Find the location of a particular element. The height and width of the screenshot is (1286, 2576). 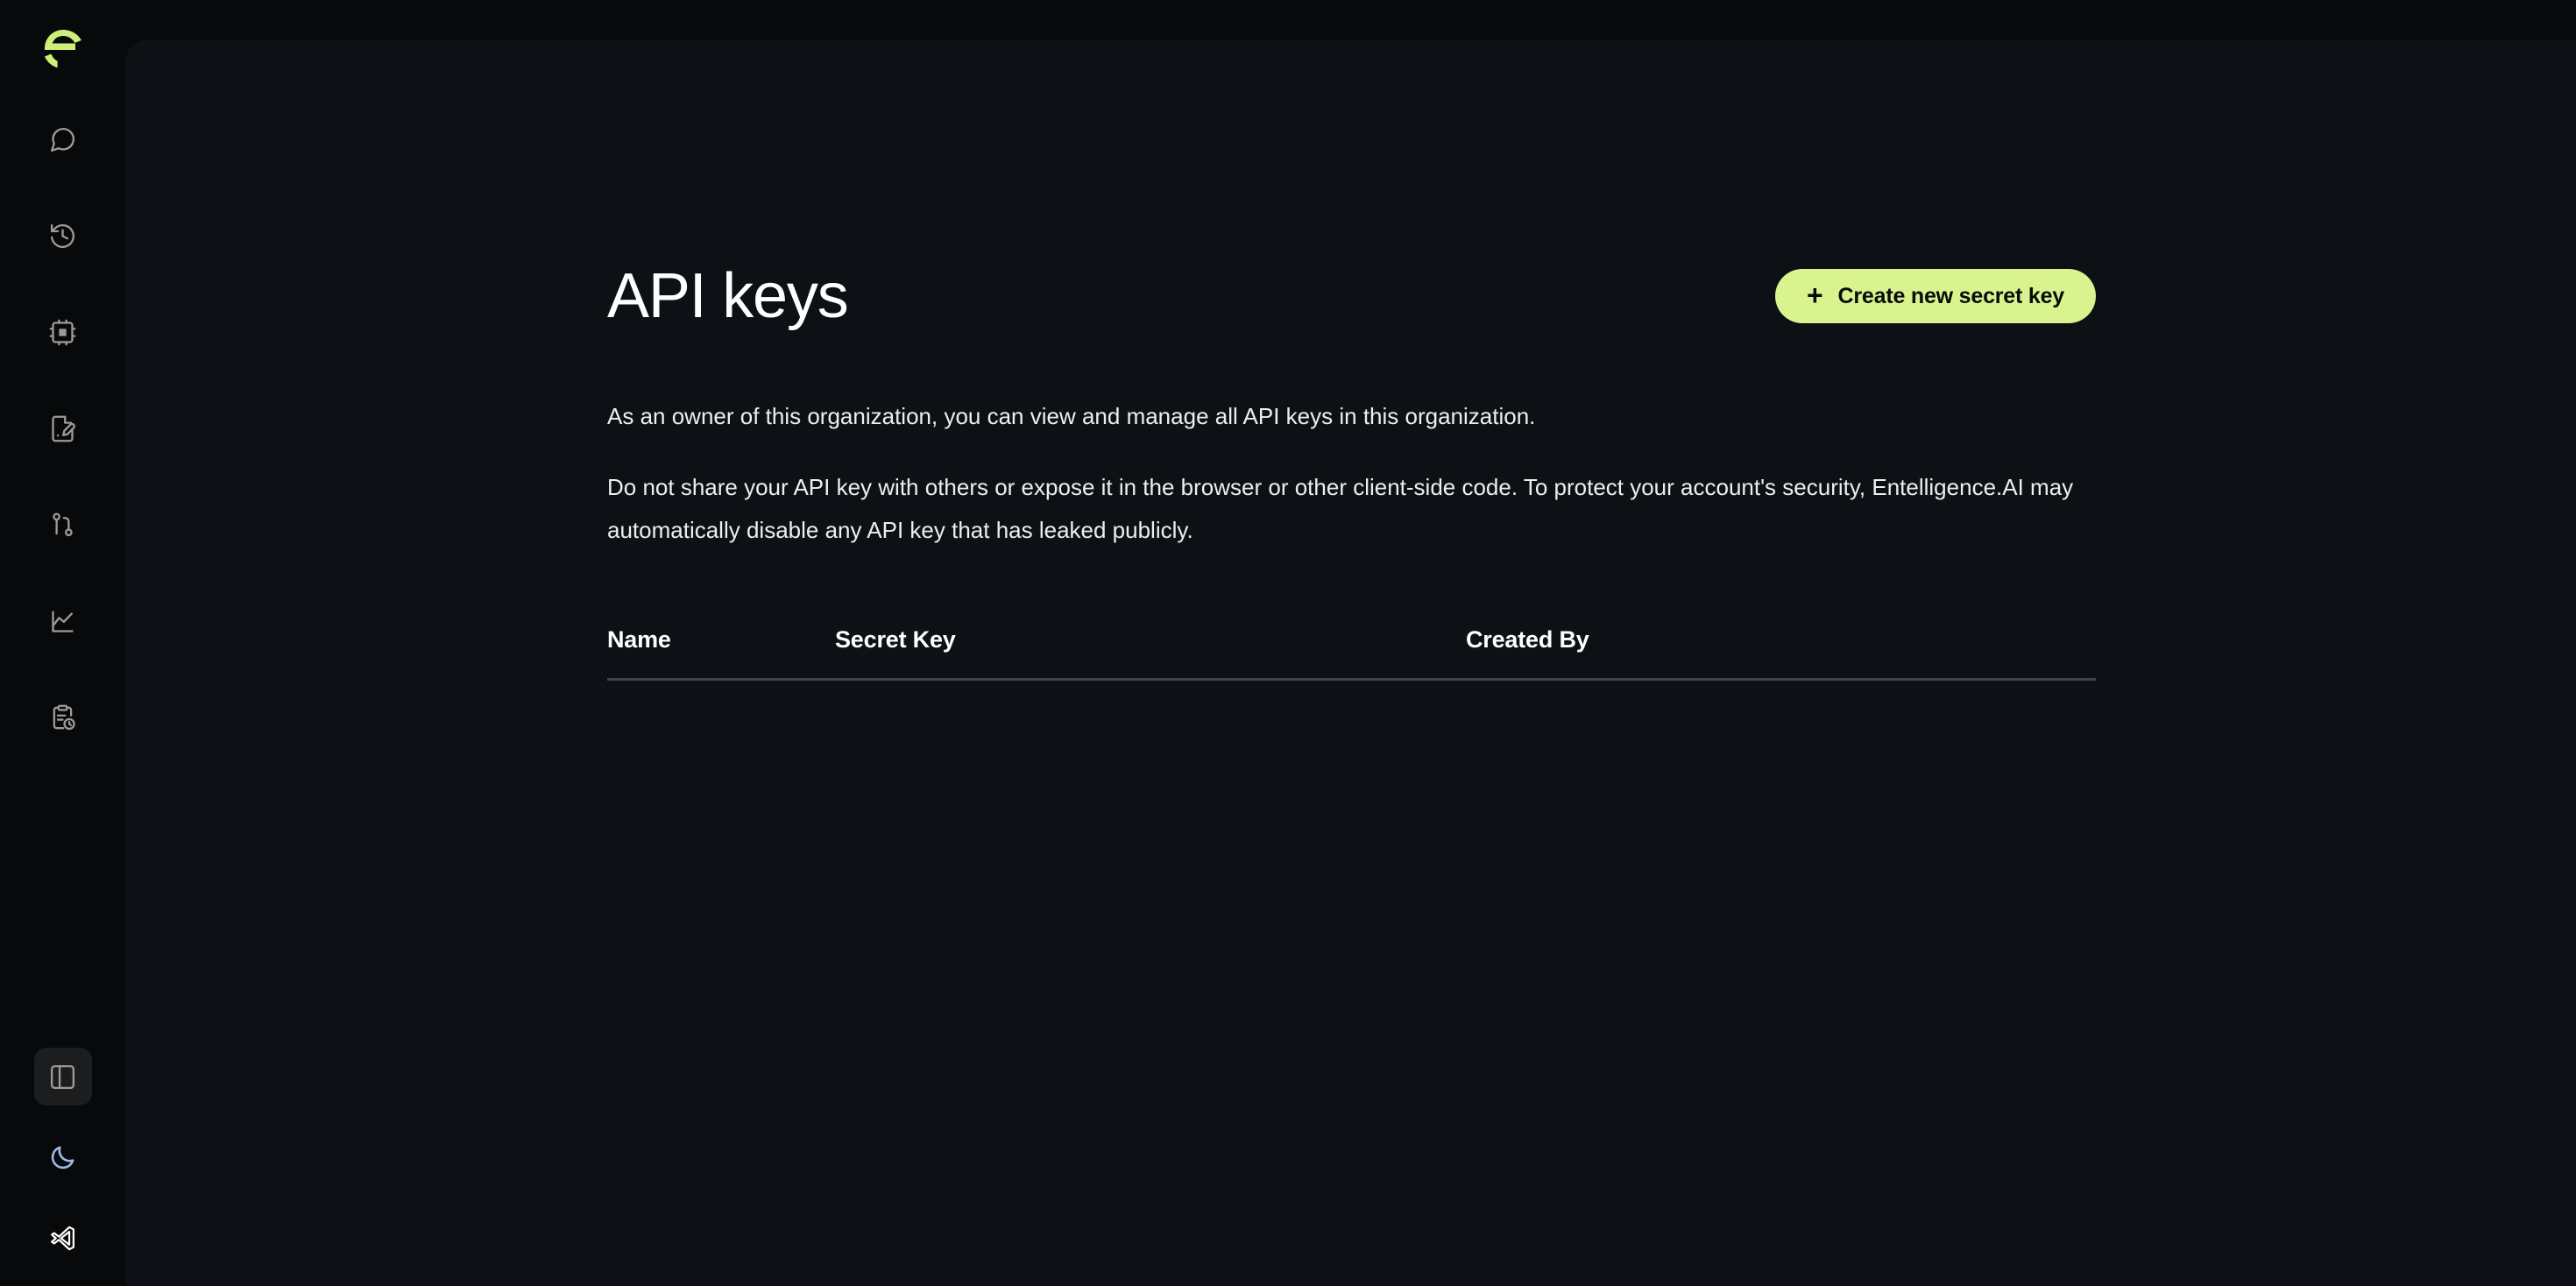

sidebar is located at coordinates (62, 643).